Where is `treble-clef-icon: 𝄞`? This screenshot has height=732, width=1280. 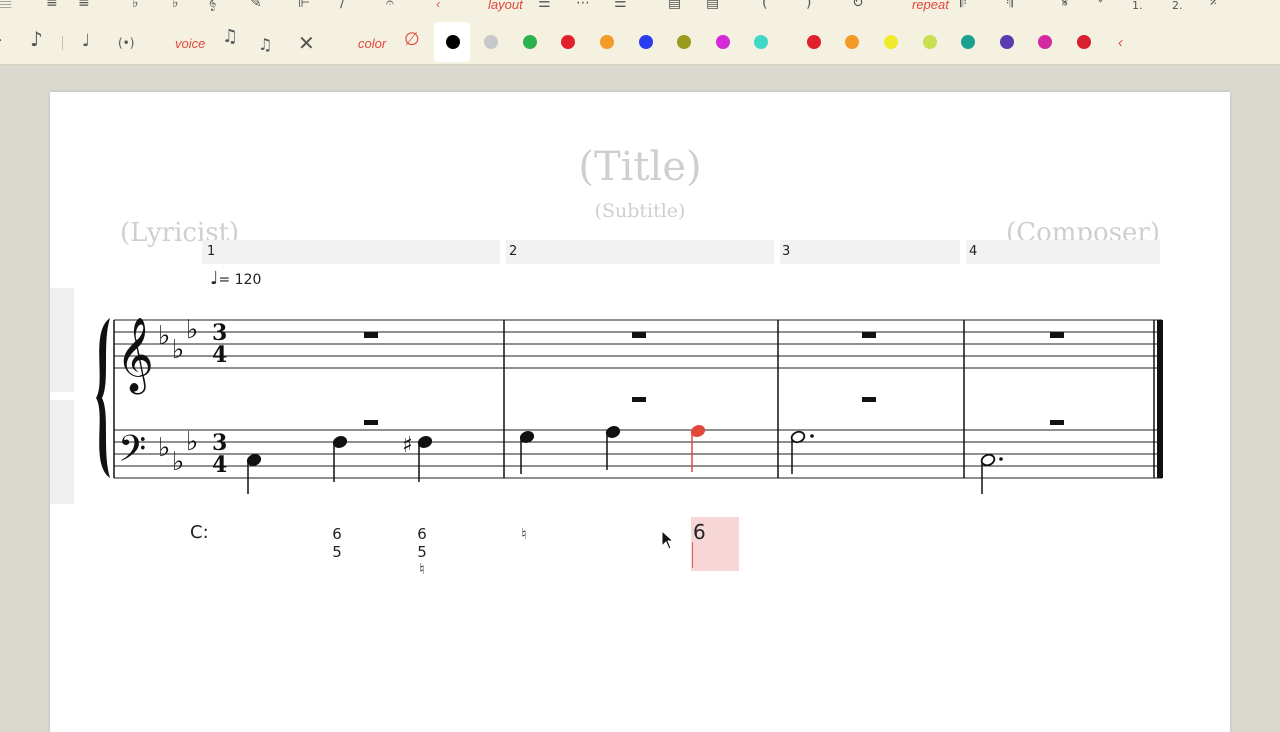
treble-clef-icon: 𝄞 is located at coordinates (212, 6).